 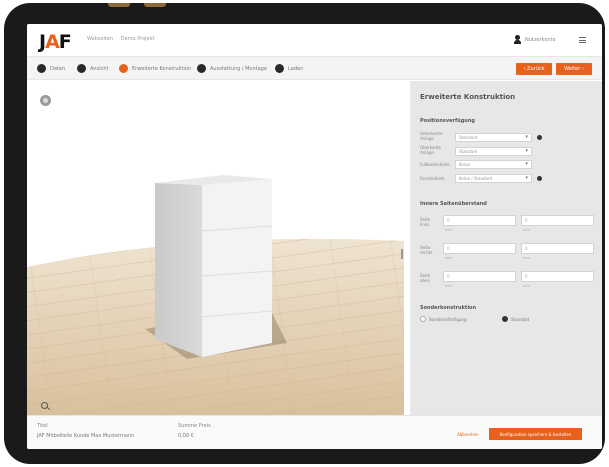 What do you see at coordinates (296, 68) in the screenshot?
I see `step-label: Laden` at bounding box center [296, 68].